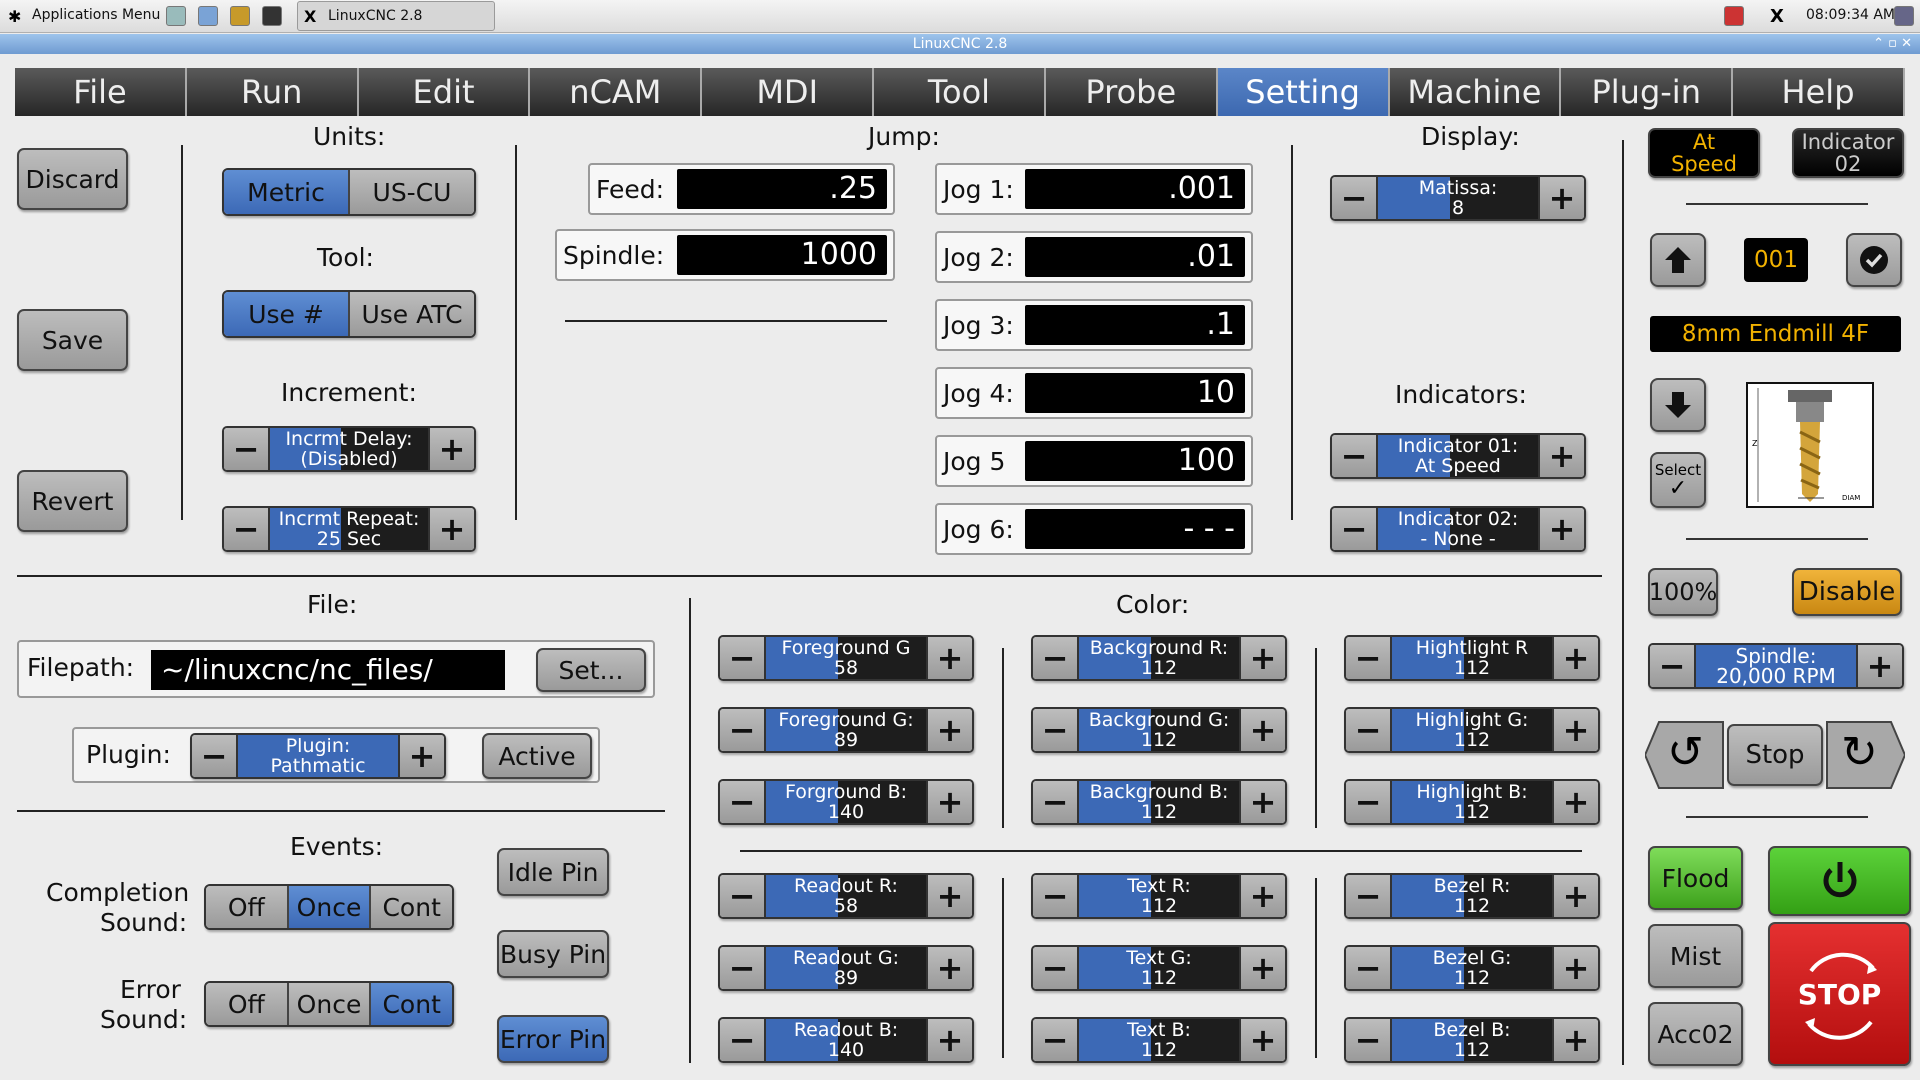 The image size is (1920, 1080). I want to click on spindle-field: Spindle: 1000, so click(725, 255).